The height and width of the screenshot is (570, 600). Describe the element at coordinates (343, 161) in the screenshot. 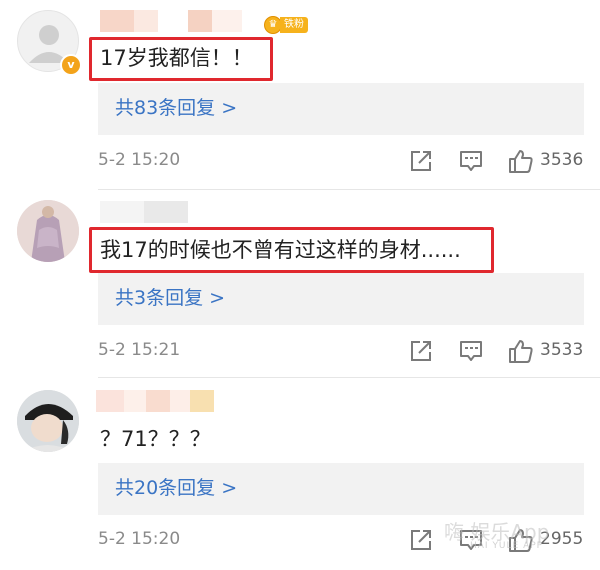

I see `comment-meta: 5-2 15:20 3536` at that location.